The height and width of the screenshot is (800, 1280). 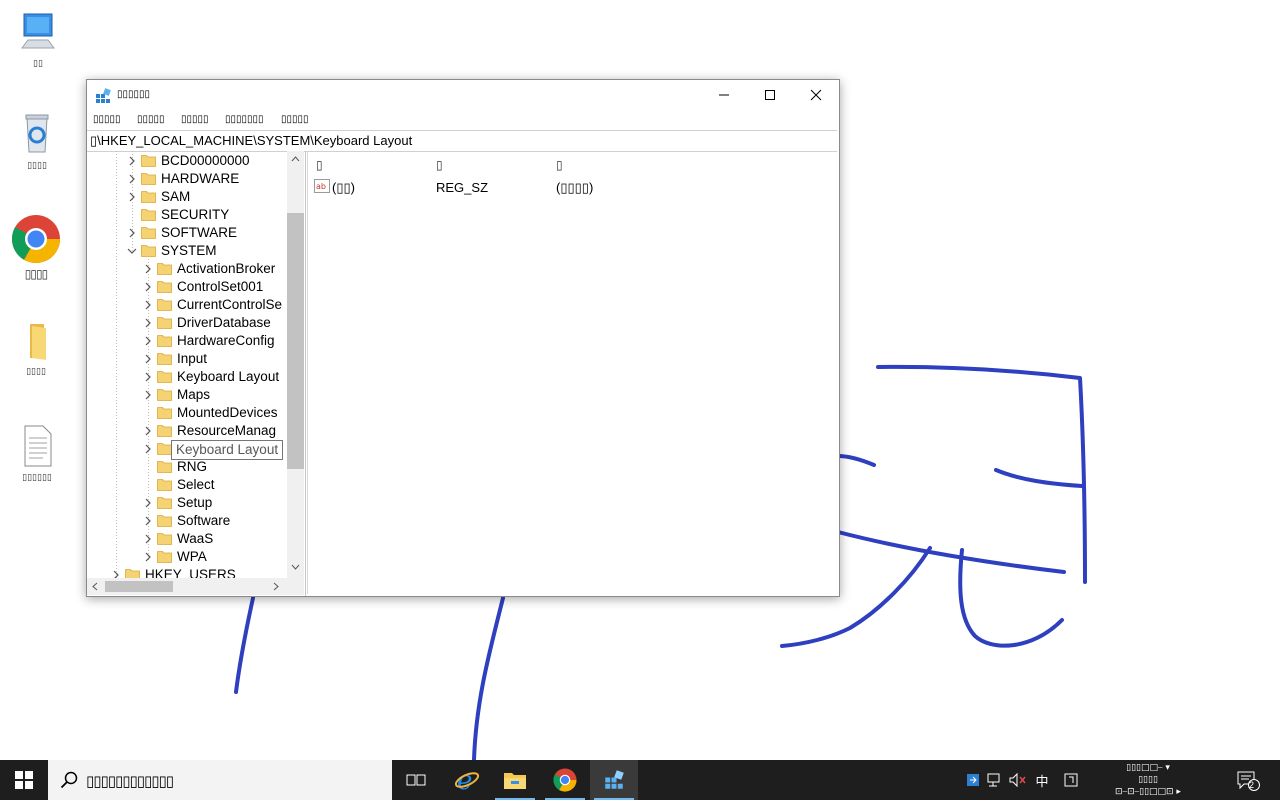 I want to click on minimize-icon, so click(x=724, y=95).